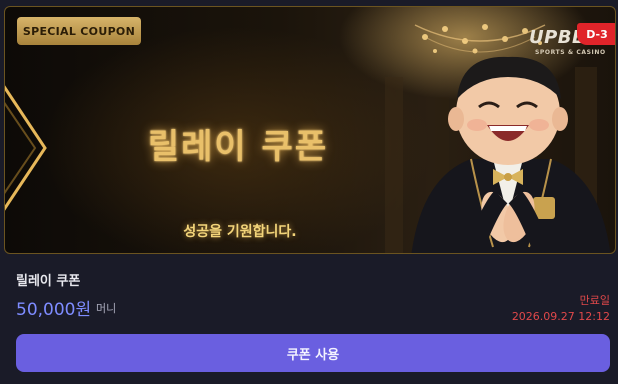 This screenshot has height=384, width=618. I want to click on expiry-label: 만료일, so click(594, 300).